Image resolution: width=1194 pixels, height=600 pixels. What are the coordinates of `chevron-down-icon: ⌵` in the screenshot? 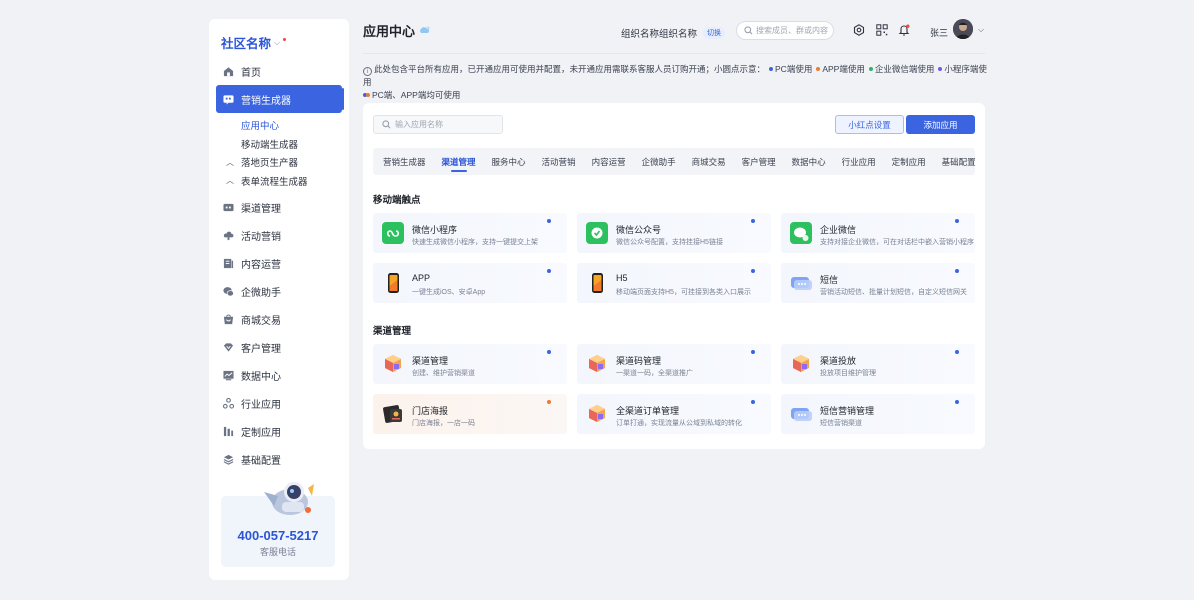 It's located at (981, 30).